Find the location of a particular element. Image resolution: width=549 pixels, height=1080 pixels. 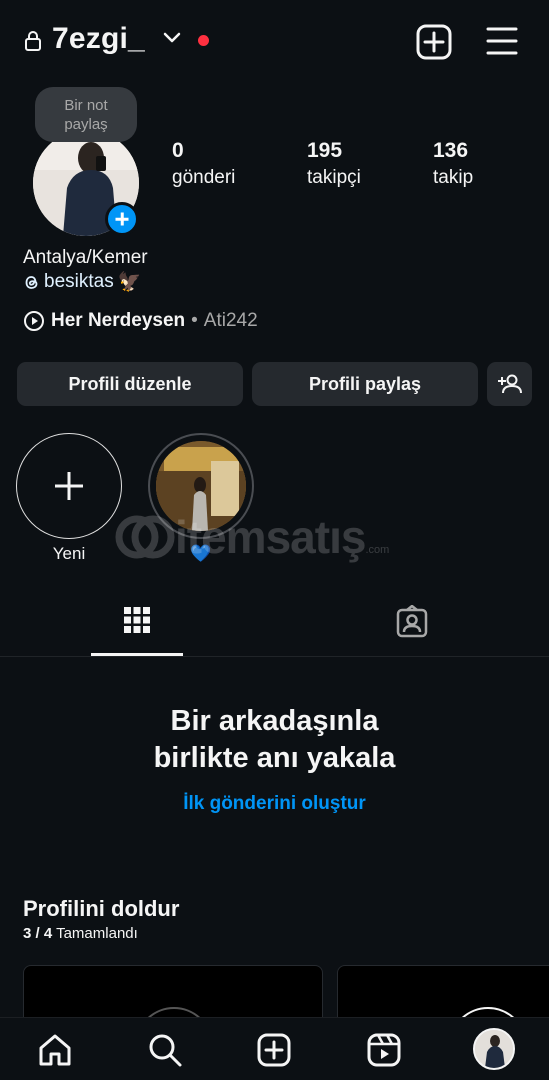

chevron-down-icon is located at coordinates (172, 38).